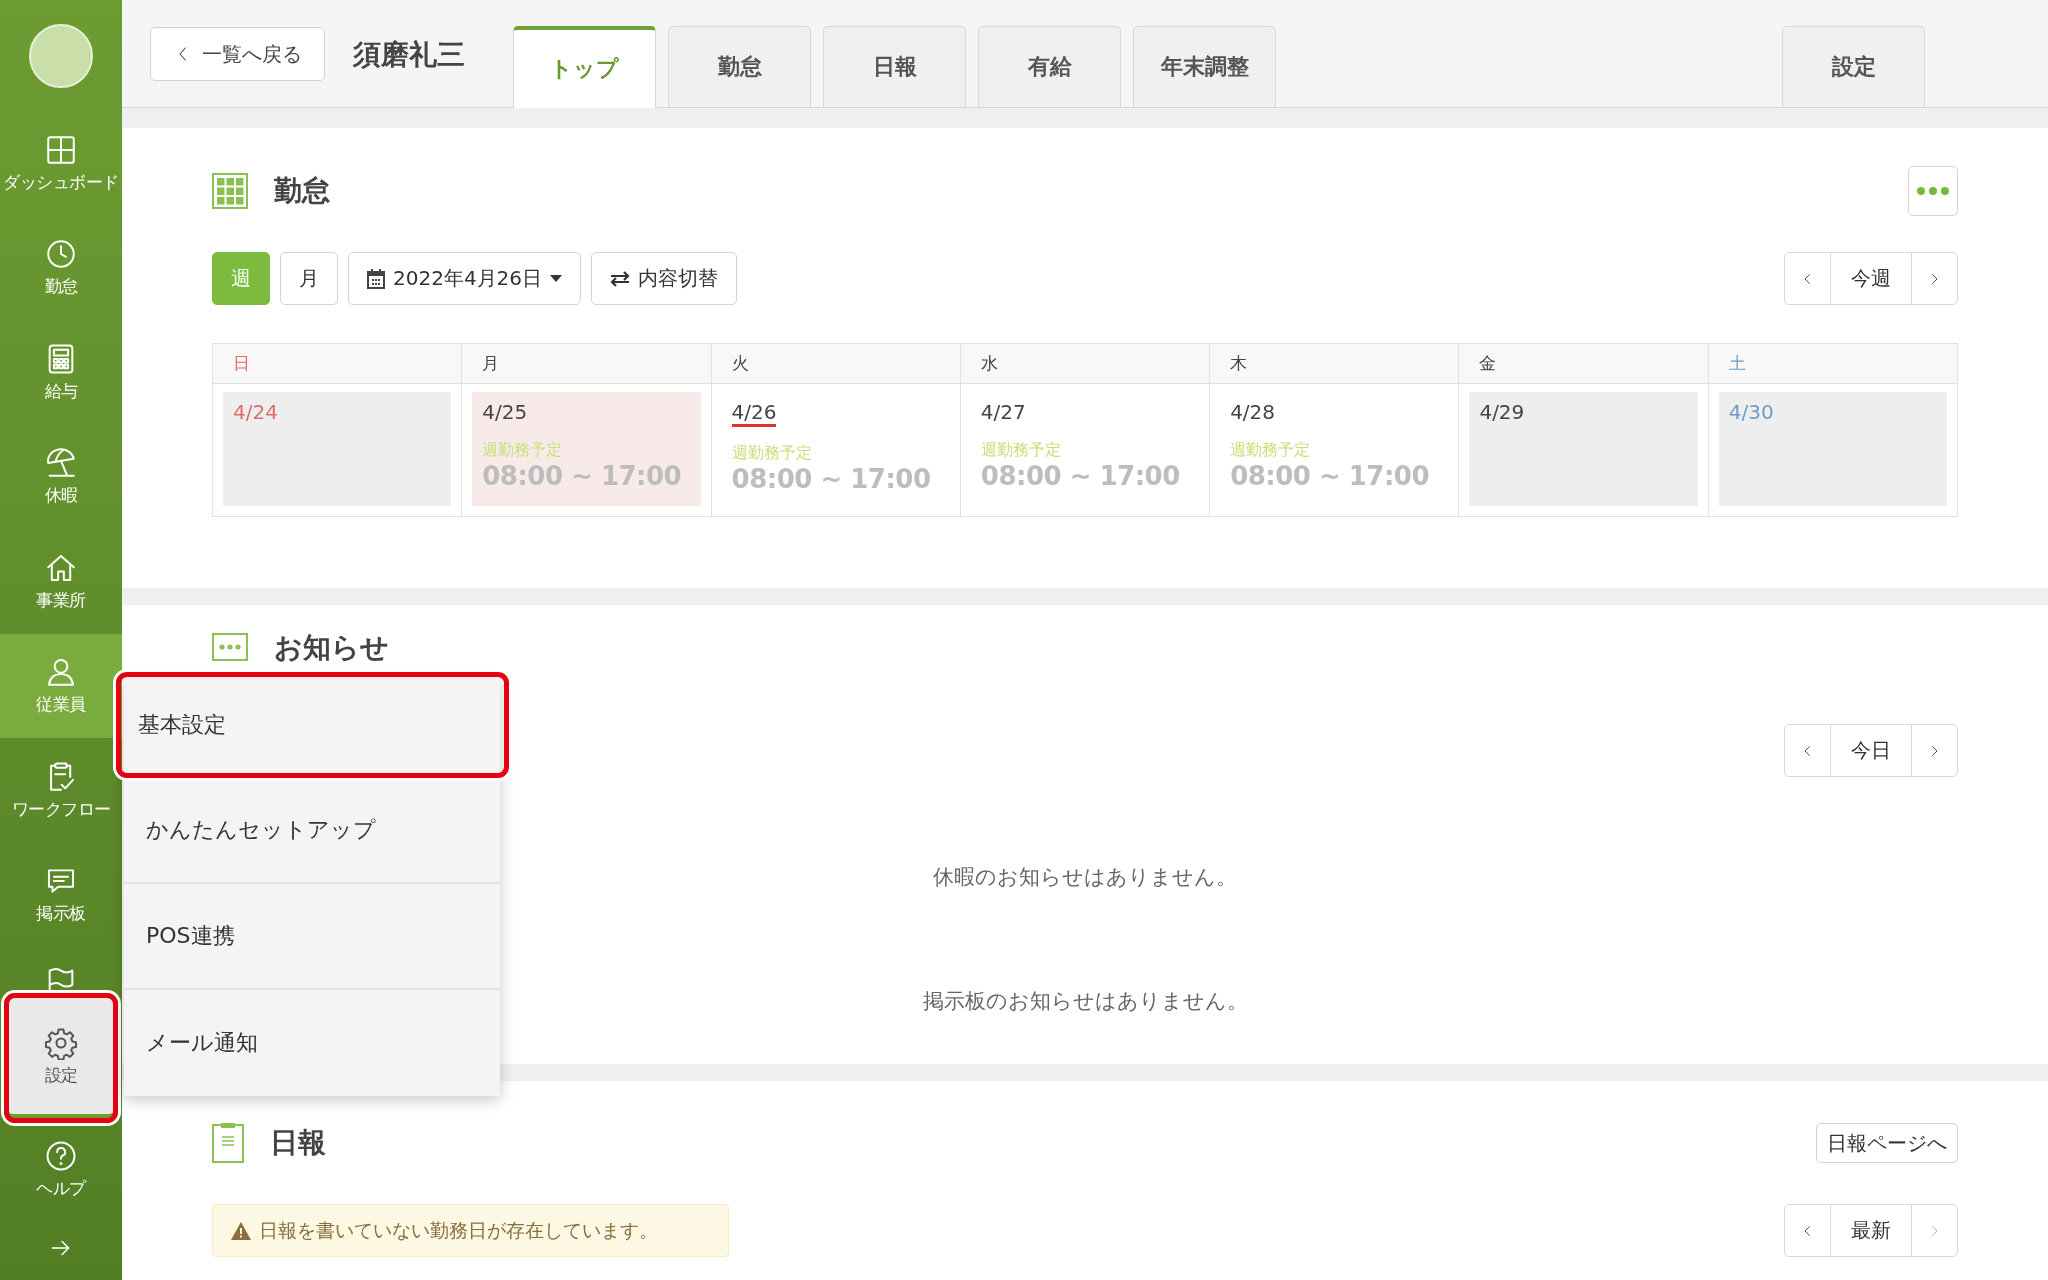  Describe the element at coordinates (61, 267) in the screenshot. I see `sidebar-item: 勤怠` at that location.